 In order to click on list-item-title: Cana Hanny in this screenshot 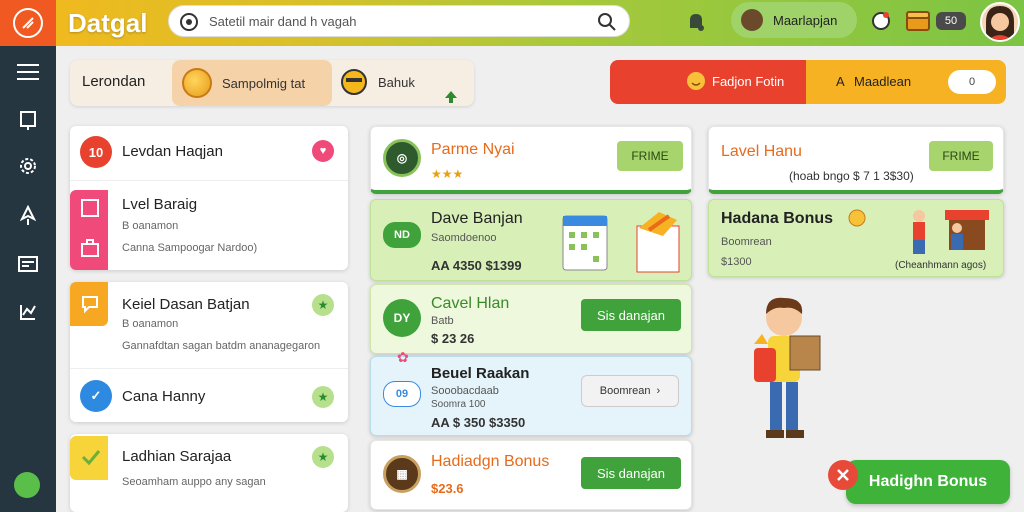, I will do `click(163, 396)`.